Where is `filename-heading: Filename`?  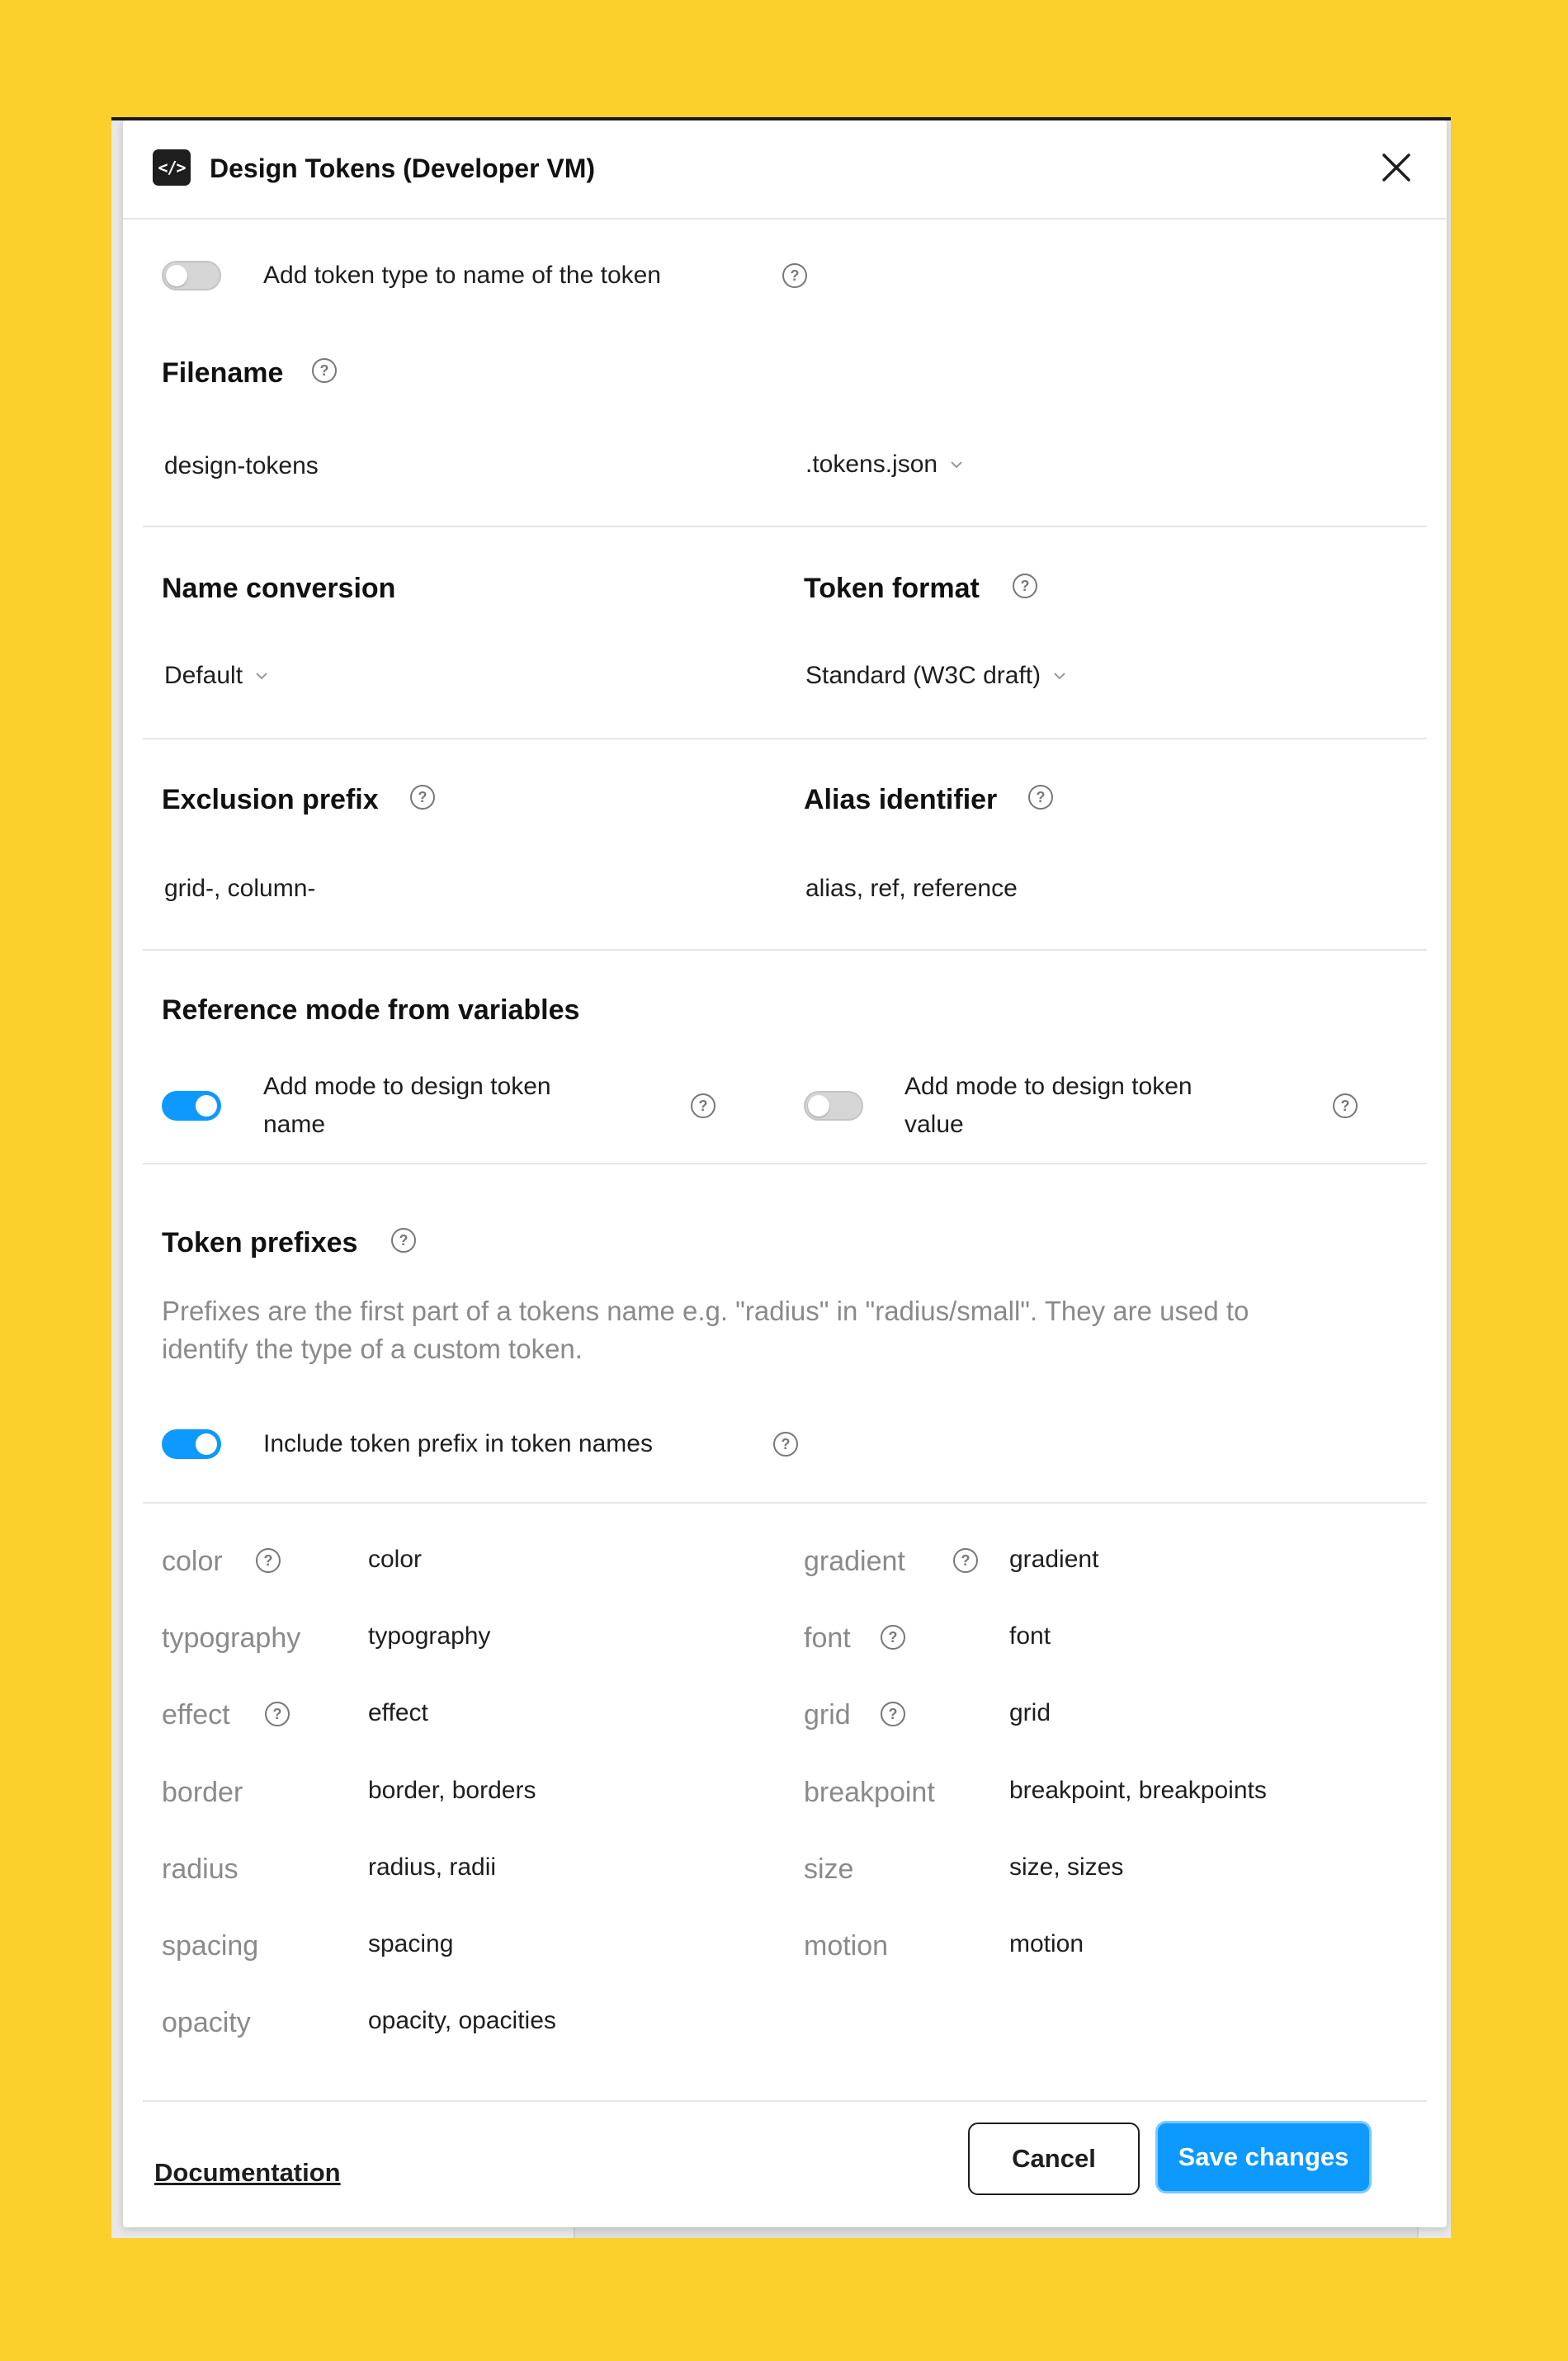 filename-heading: Filename is located at coordinates (223, 373).